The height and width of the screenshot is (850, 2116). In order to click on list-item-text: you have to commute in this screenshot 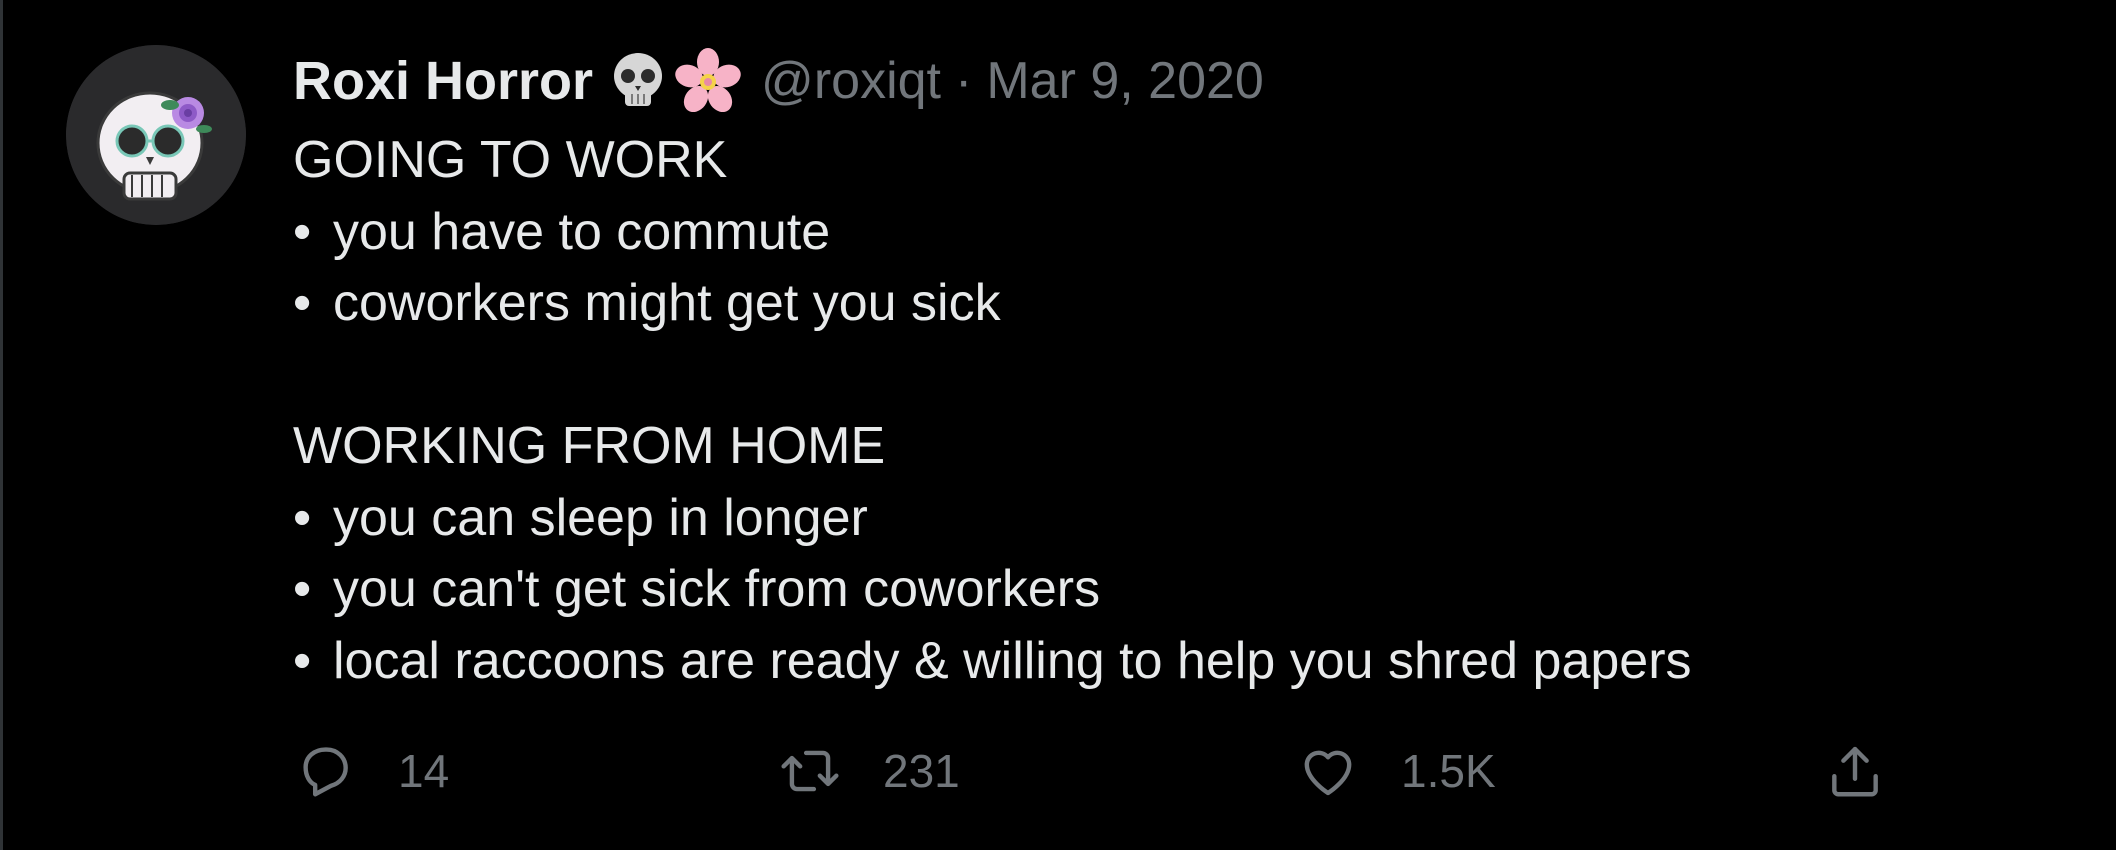, I will do `click(582, 231)`.